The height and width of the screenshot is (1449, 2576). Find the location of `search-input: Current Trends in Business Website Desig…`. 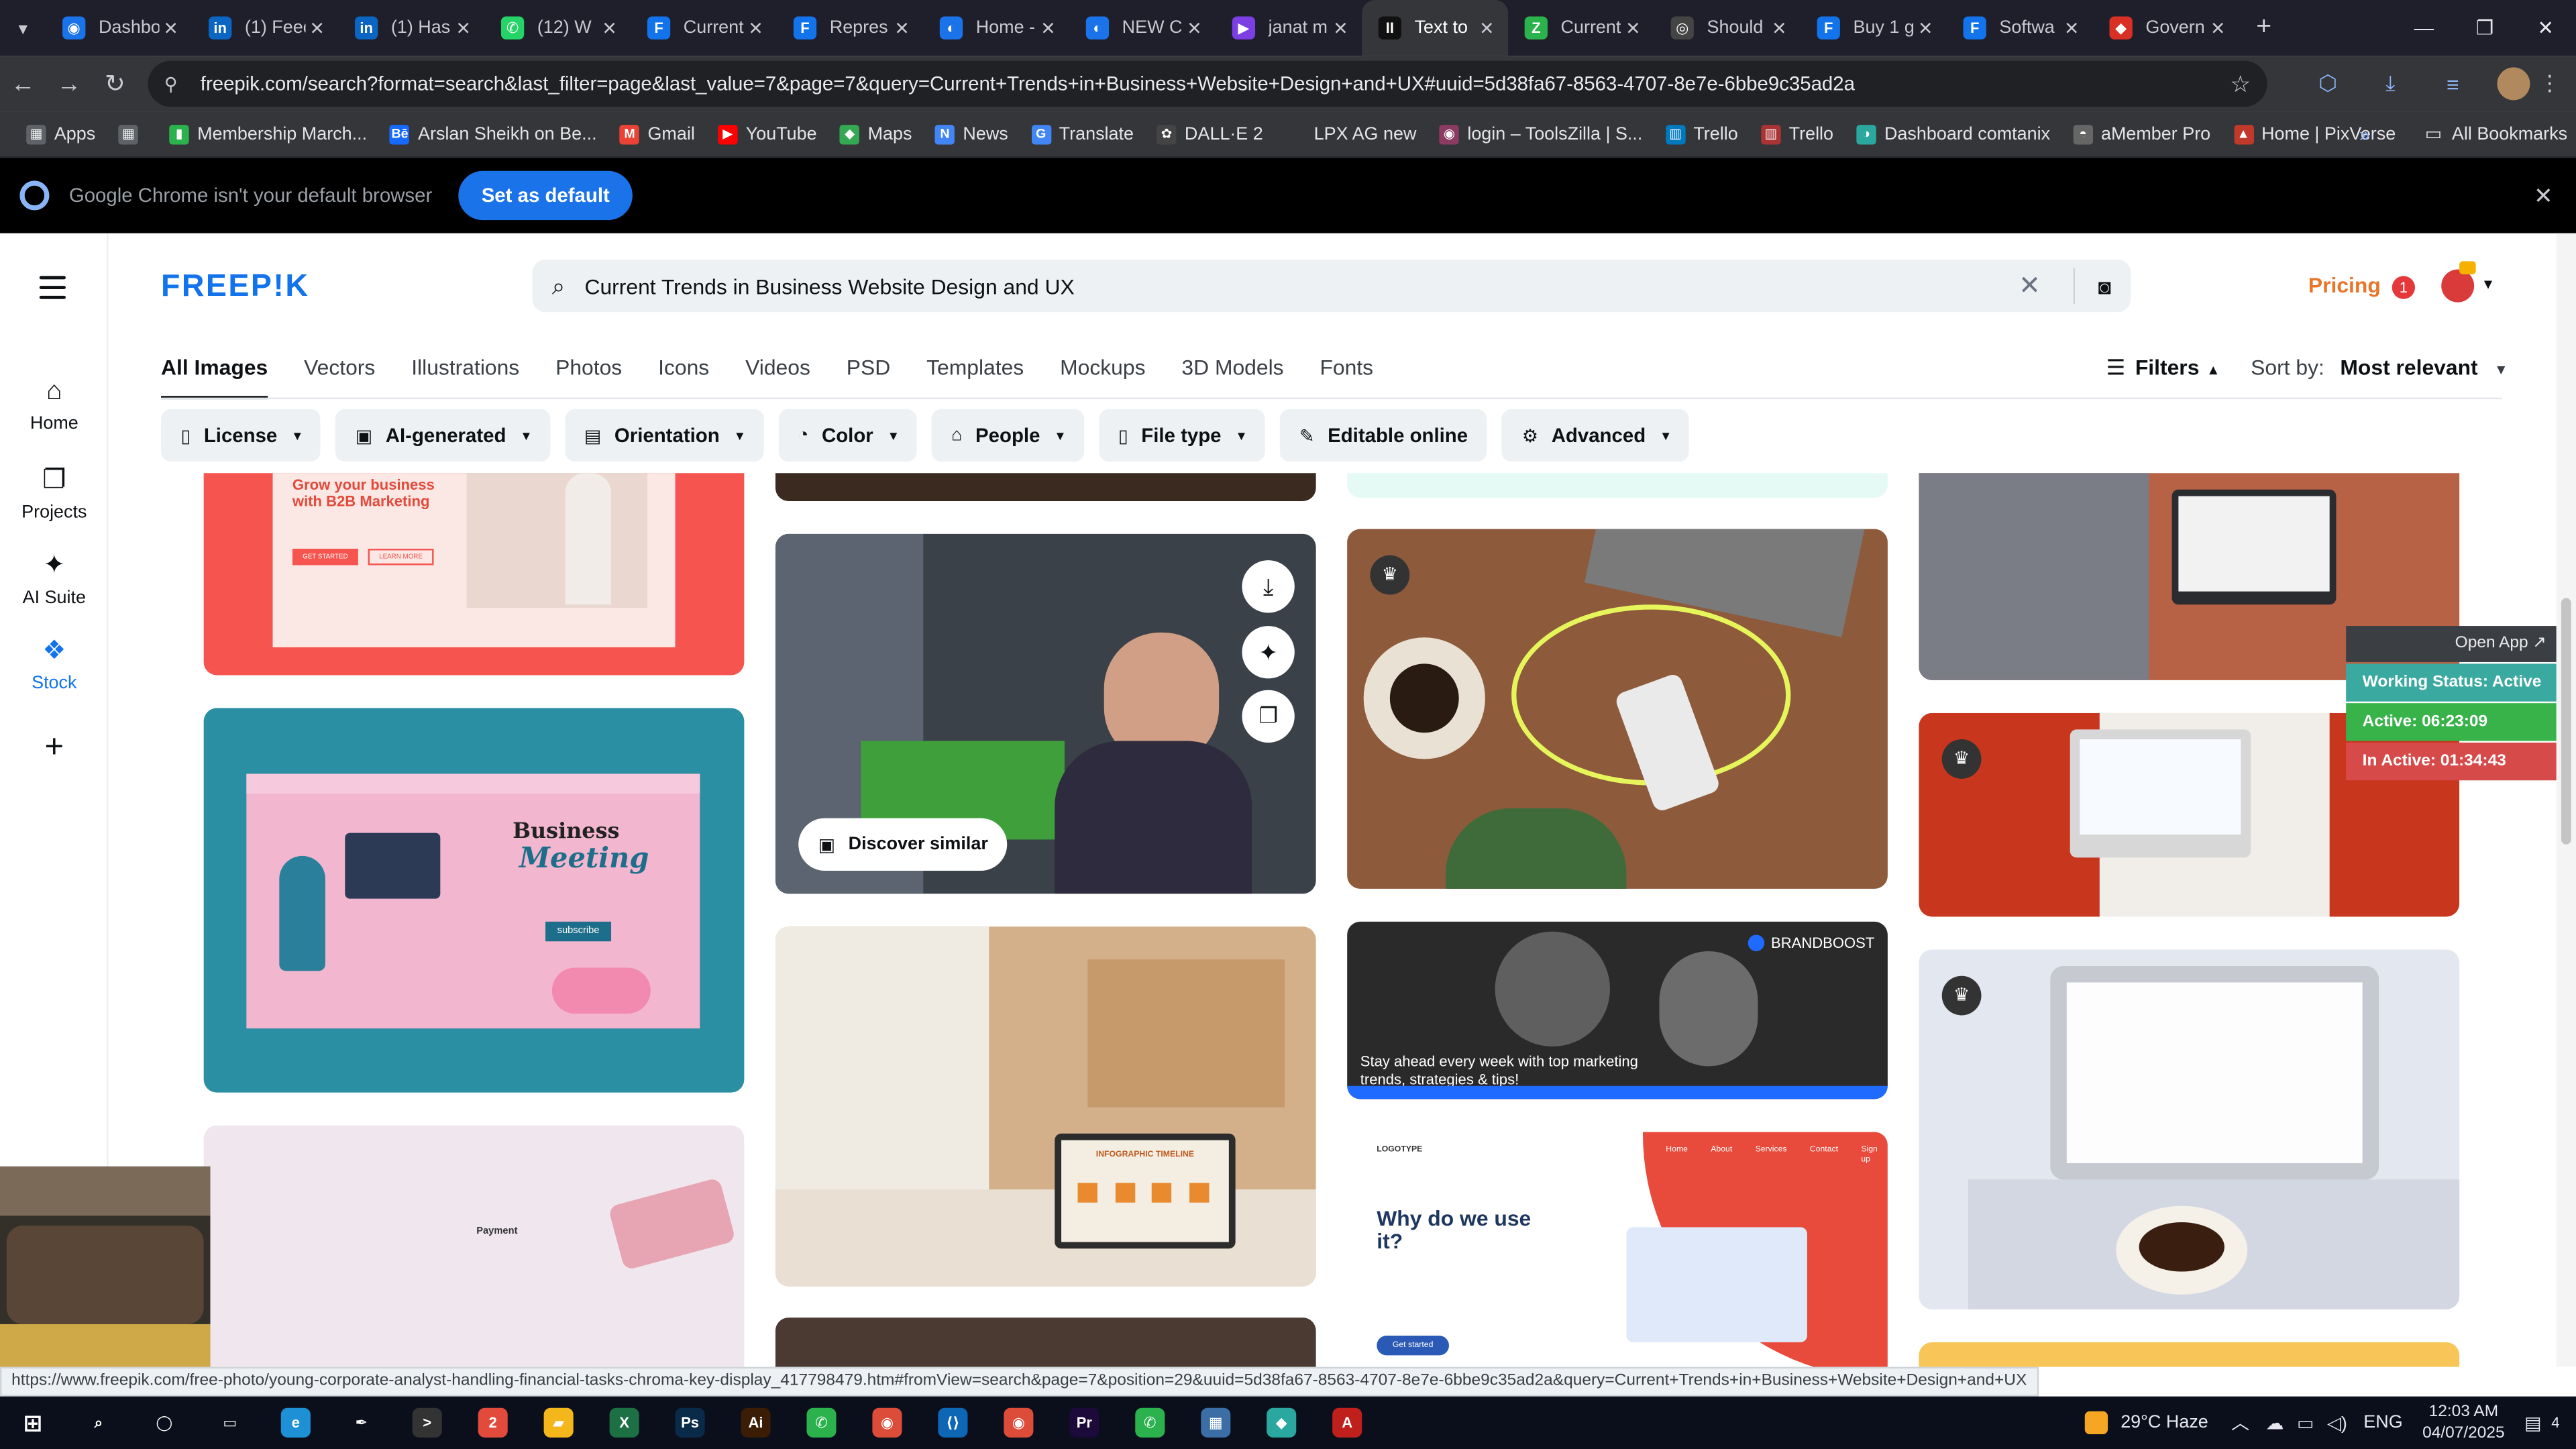

search-input: Current Trends in Business Website Desig… is located at coordinates (1301, 286).